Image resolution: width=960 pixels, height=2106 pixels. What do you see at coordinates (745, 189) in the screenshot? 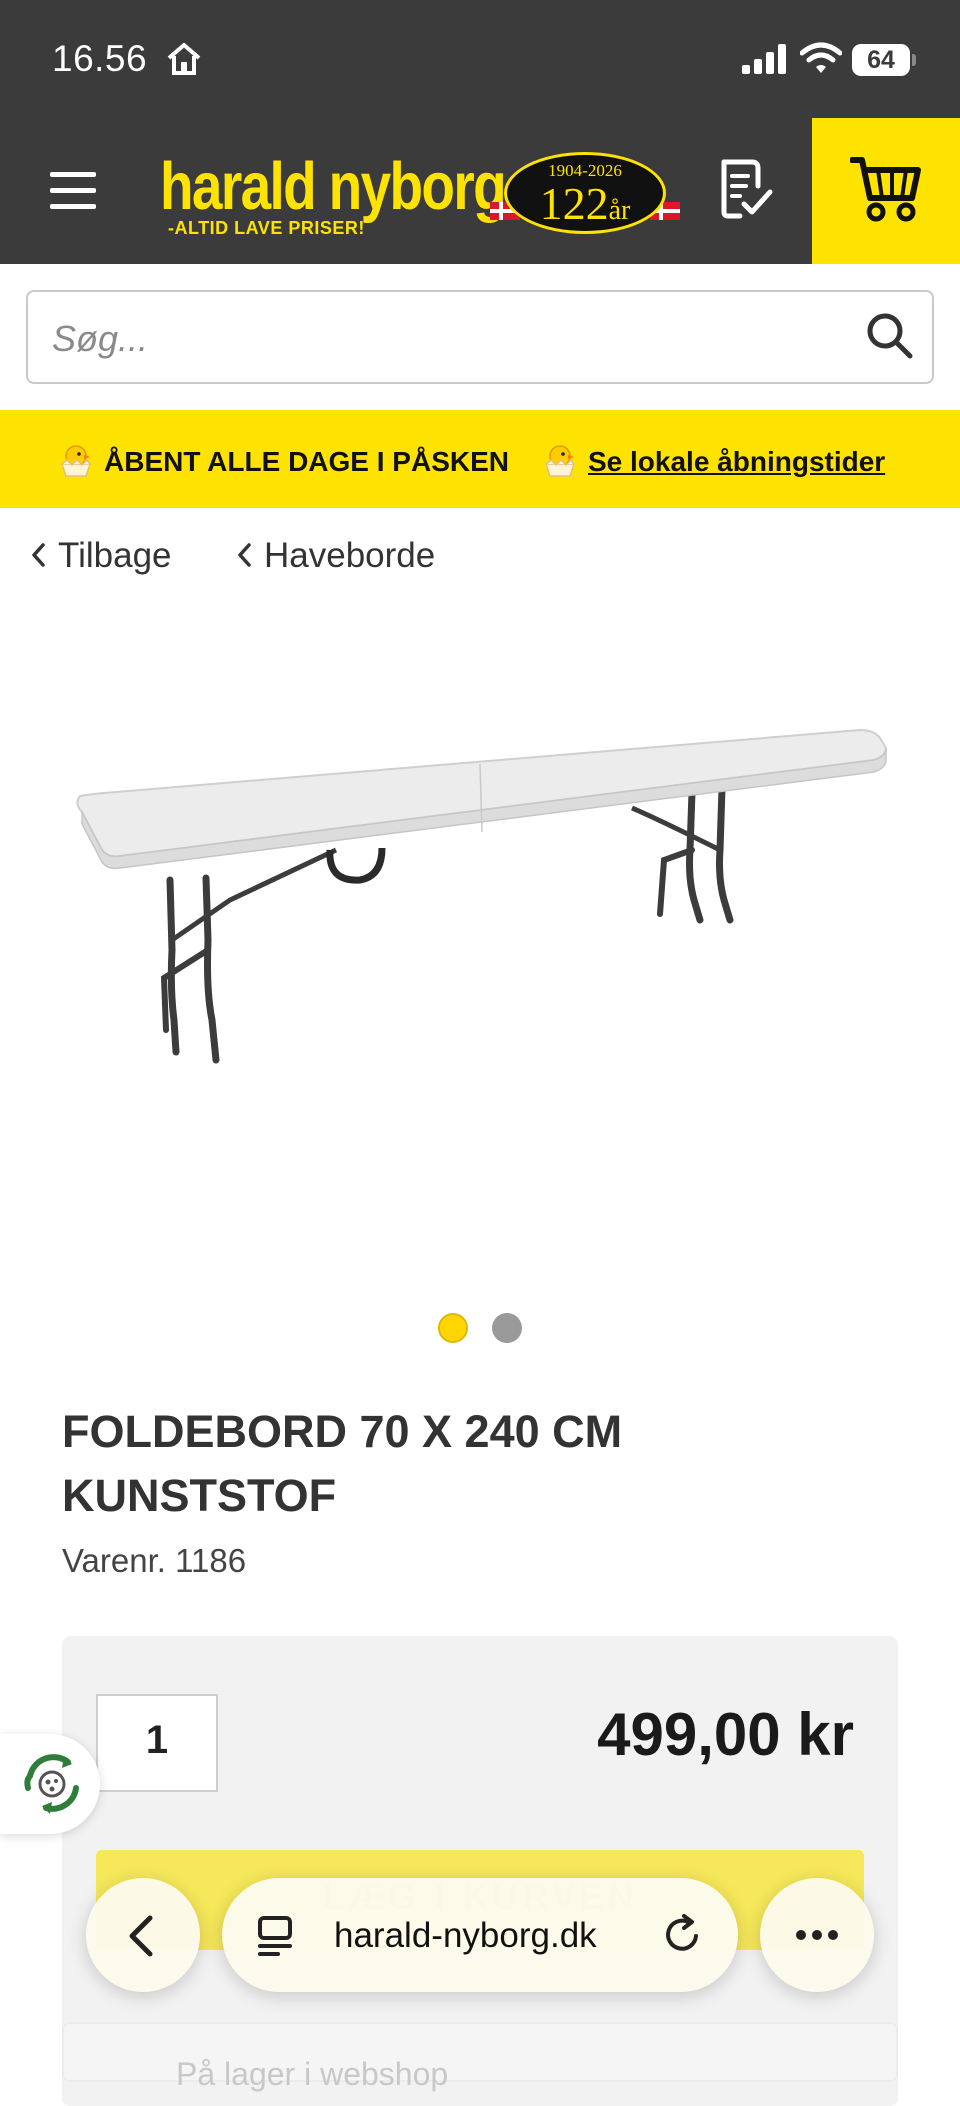
I see `shopping-list-icon` at bounding box center [745, 189].